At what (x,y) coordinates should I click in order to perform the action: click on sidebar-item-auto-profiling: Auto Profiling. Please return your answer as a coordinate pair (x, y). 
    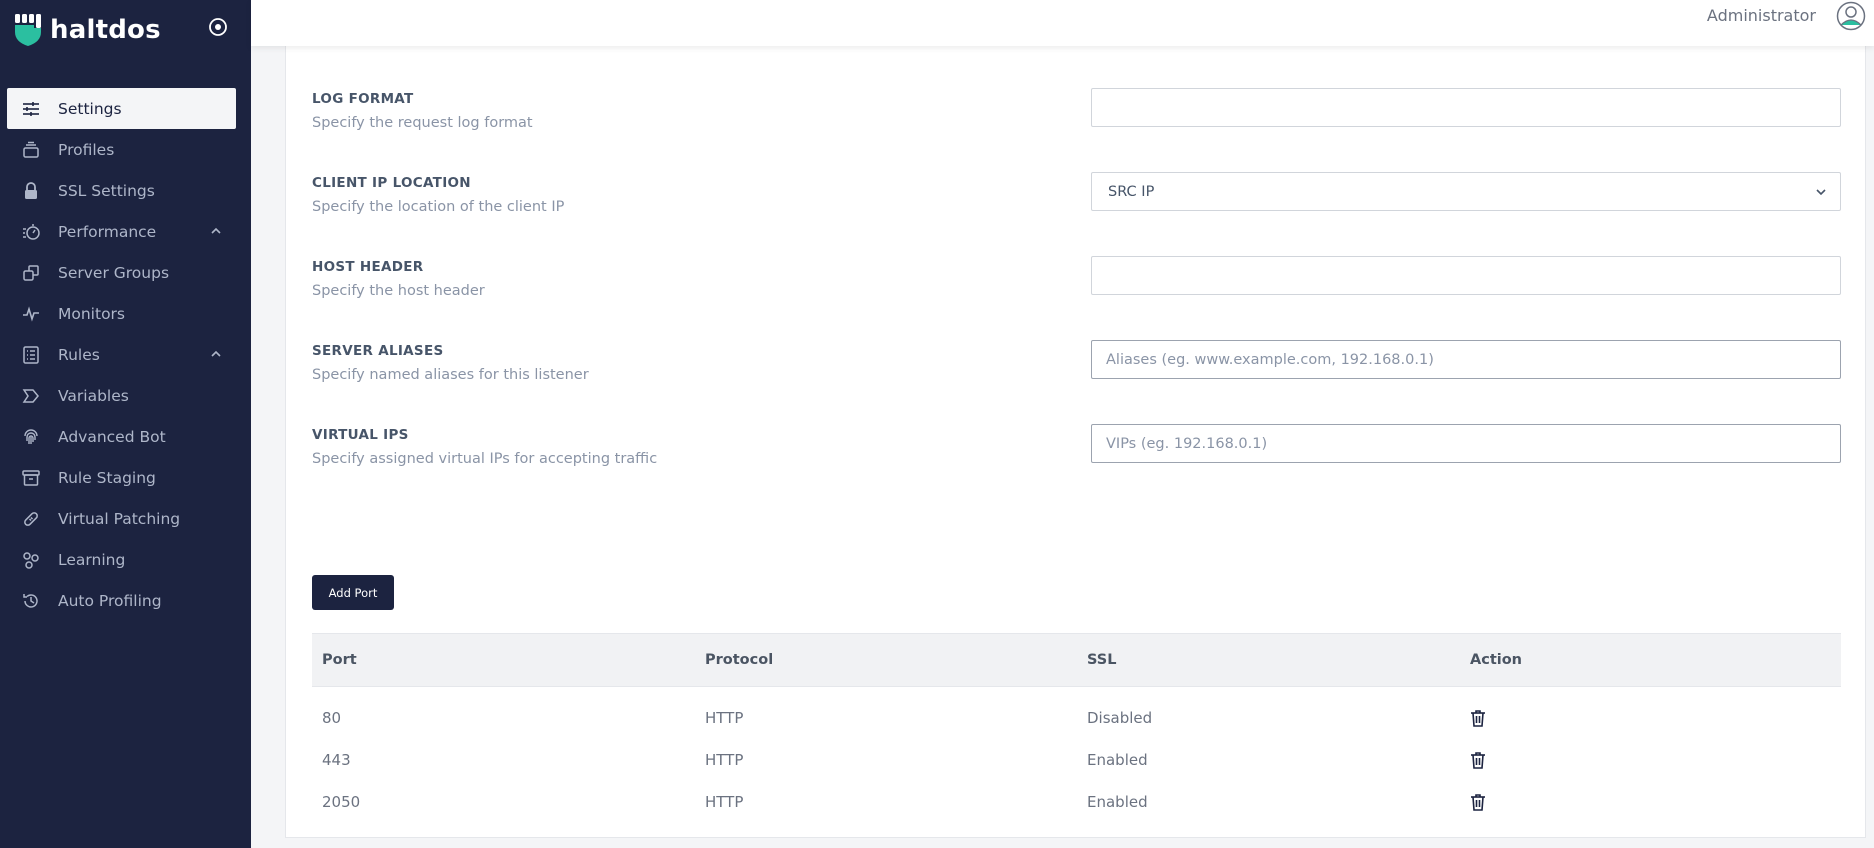
    Looking at the image, I should click on (121, 600).